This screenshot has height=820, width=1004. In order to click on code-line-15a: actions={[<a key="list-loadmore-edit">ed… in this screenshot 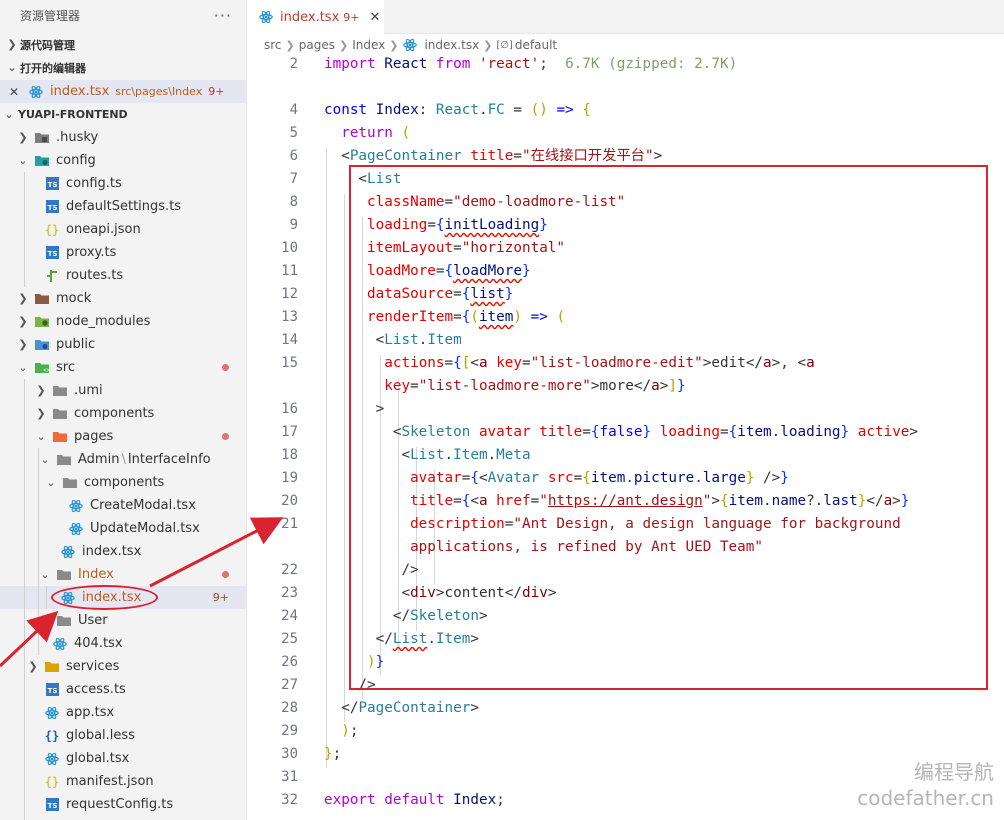, I will do `click(599, 363)`.